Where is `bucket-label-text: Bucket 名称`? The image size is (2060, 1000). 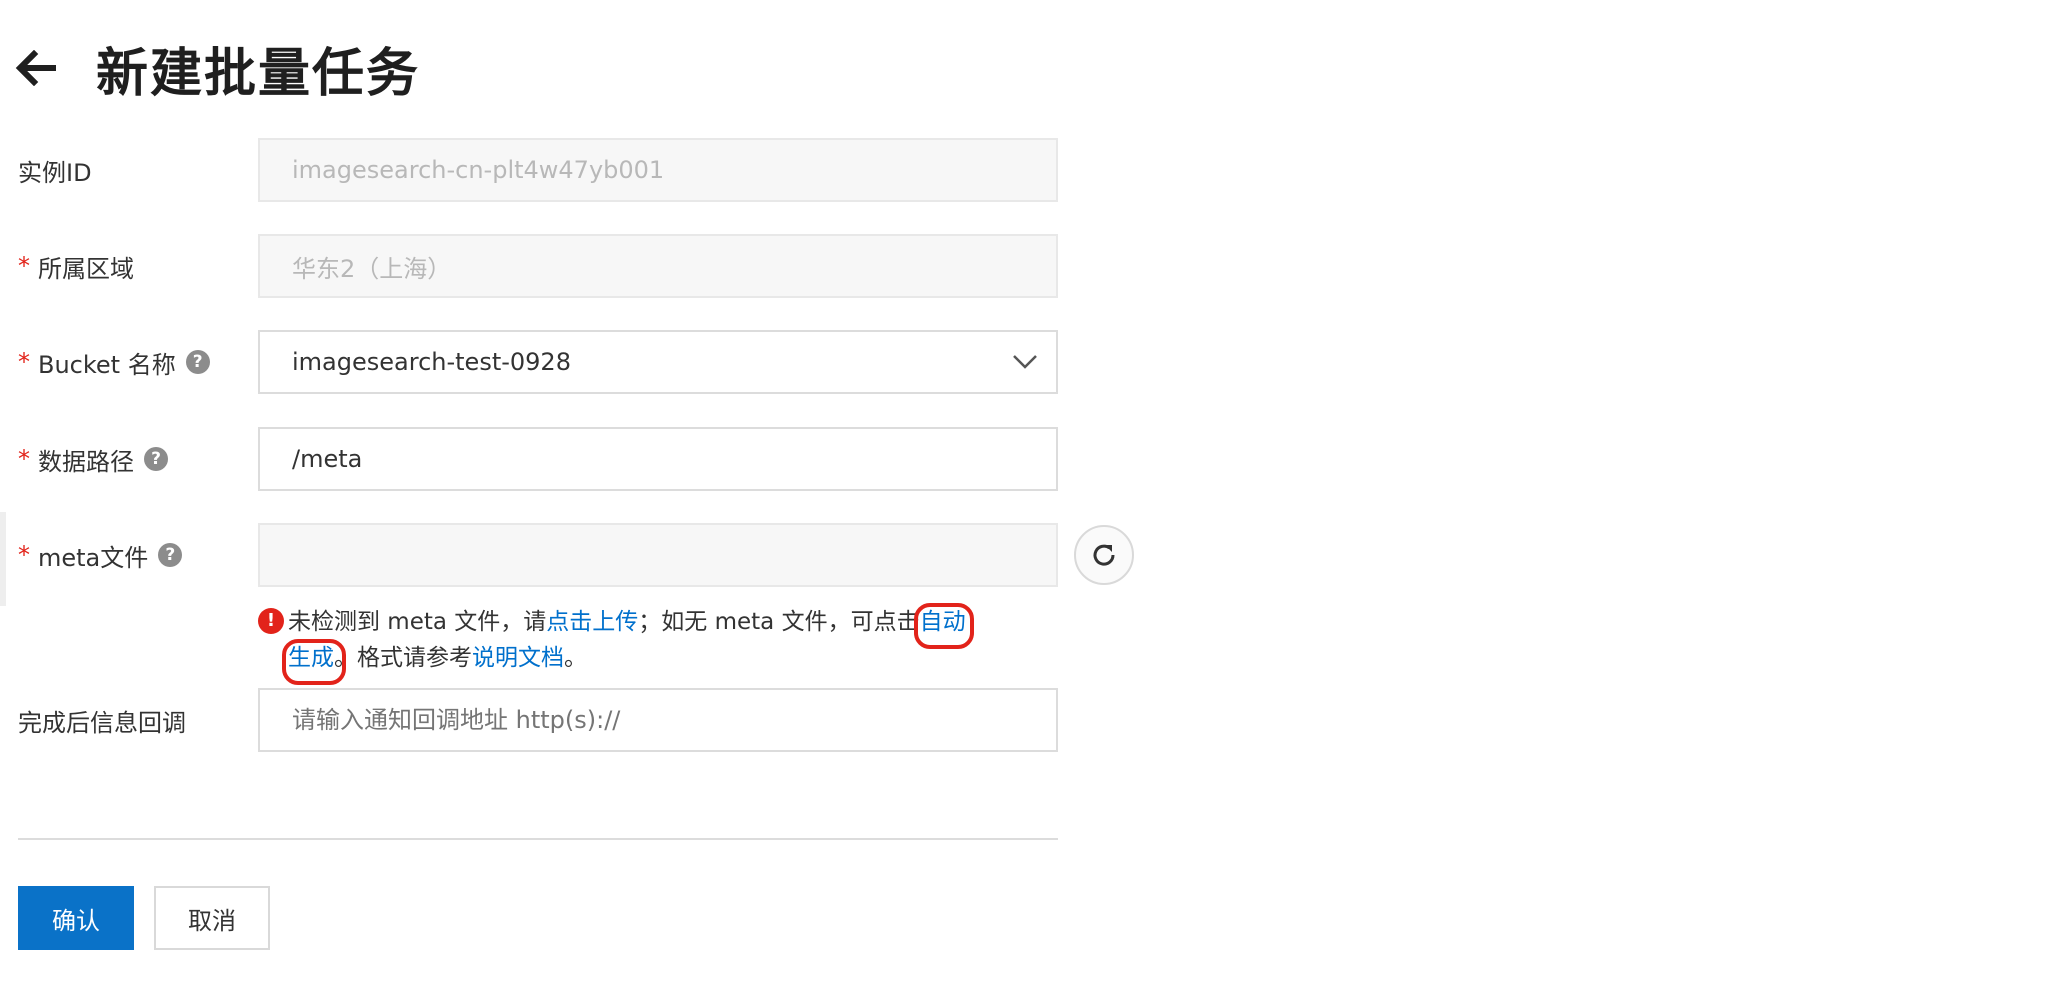 bucket-label-text: Bucket 名称 is located at coordinates (107, 364).